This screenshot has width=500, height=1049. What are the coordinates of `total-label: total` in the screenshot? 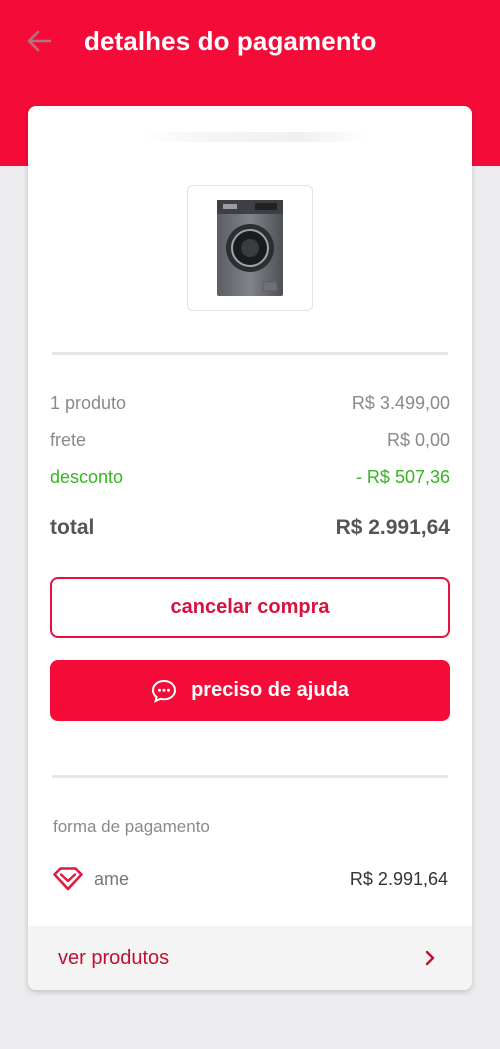 It's located at (72, 527).